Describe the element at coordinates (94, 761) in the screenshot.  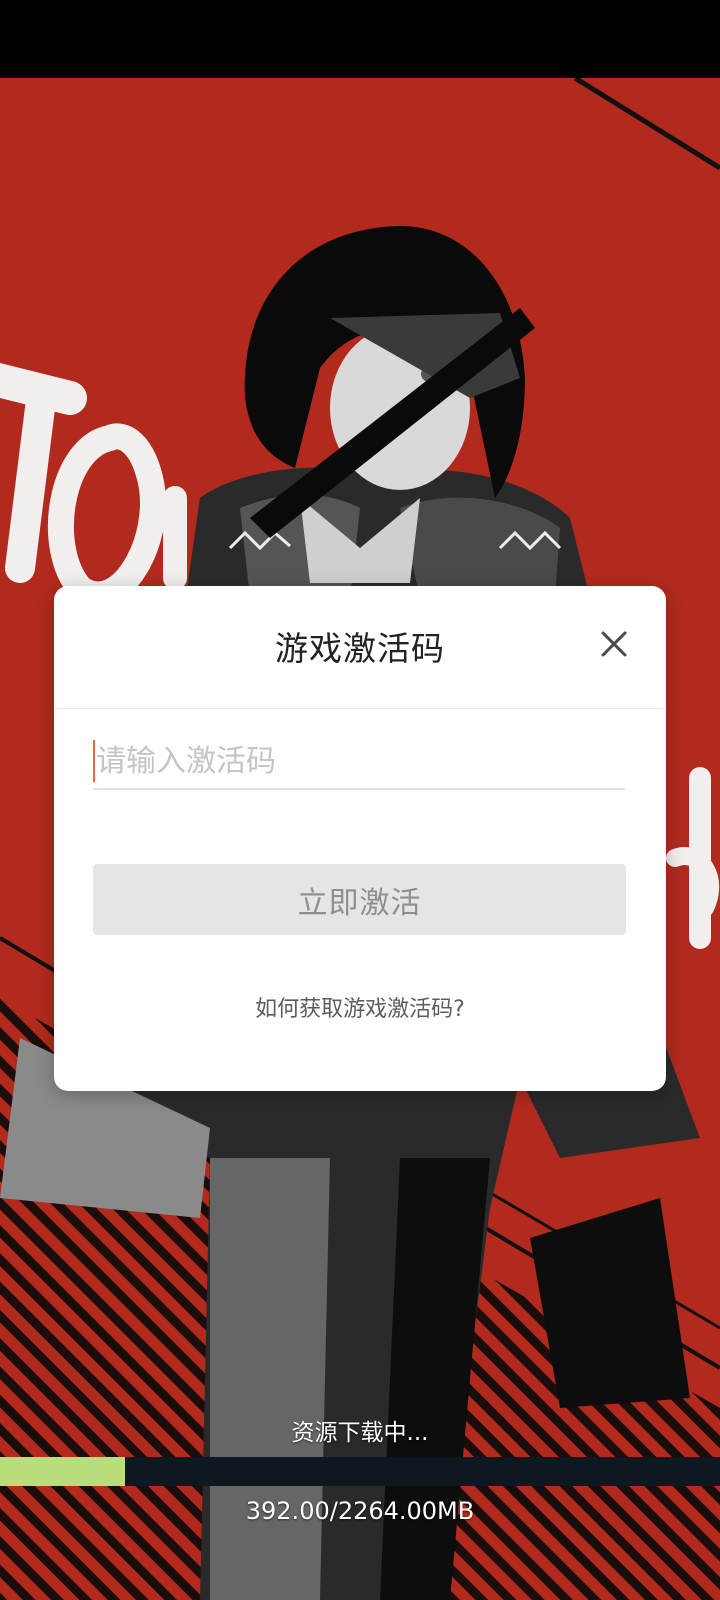
I see `text-caret` at that location.